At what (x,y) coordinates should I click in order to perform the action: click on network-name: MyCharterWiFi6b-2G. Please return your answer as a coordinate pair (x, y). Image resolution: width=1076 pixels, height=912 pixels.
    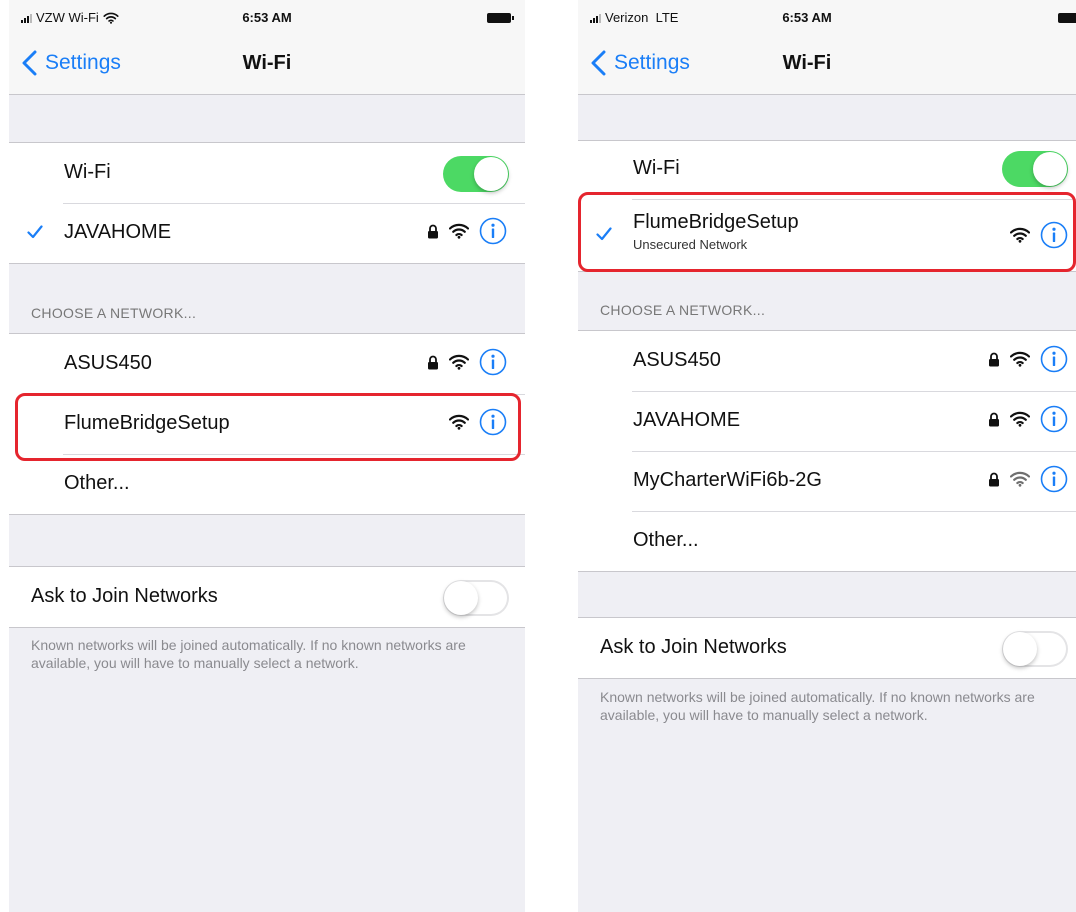
    Looking at the image, I should click on (727, 480).